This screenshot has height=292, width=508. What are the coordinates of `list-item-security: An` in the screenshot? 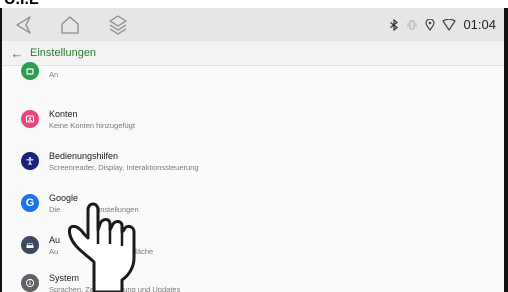 It's located at (253, 71).